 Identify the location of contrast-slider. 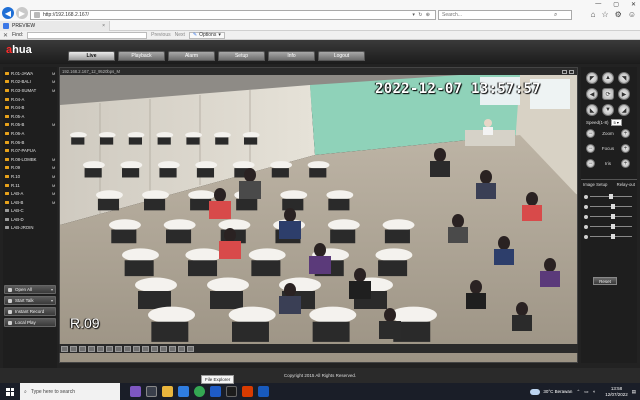
(608, 206).